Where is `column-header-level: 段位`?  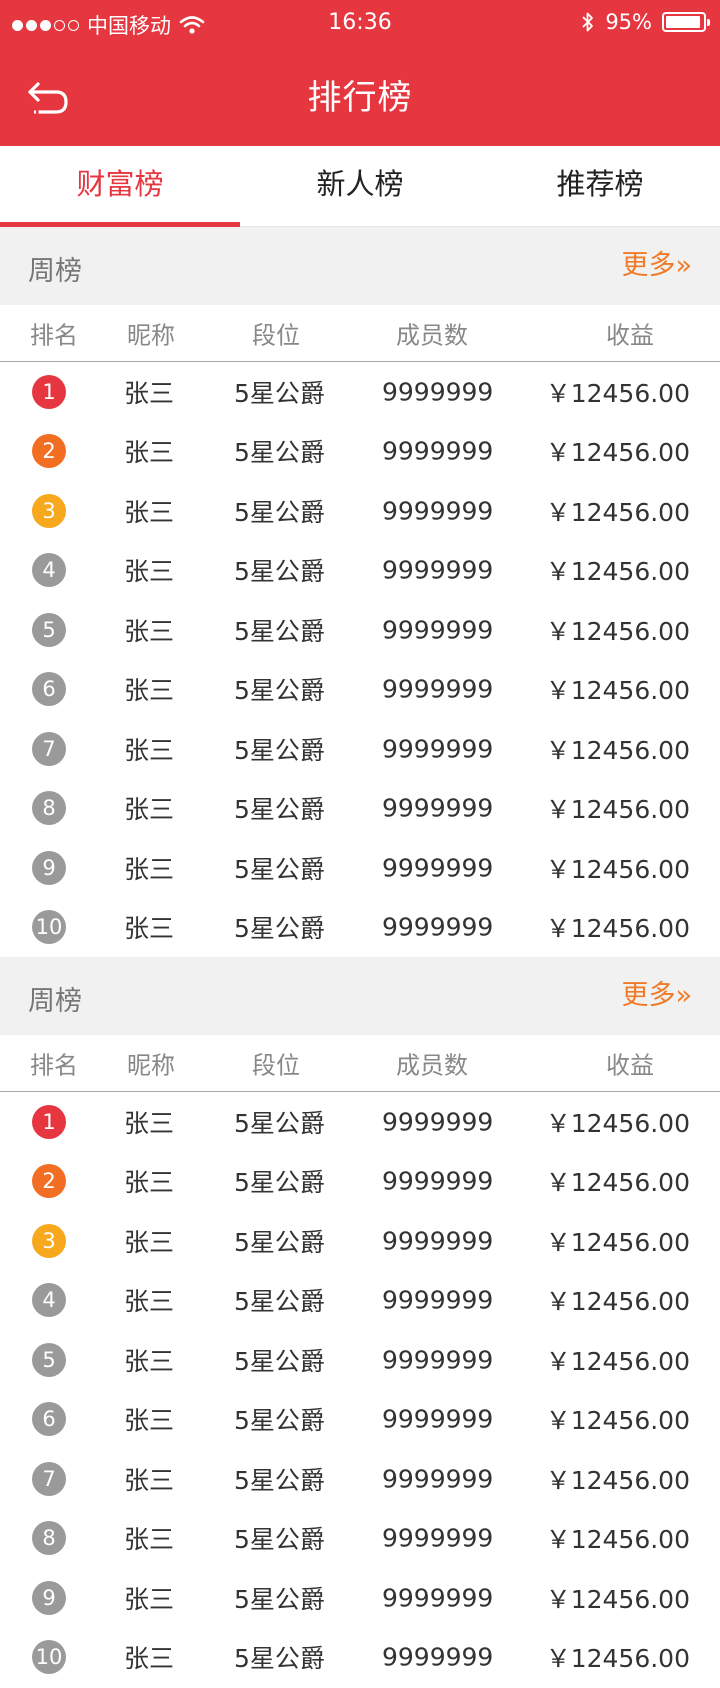 column-header-level: 段位 is located at coordinates (276, 1065).